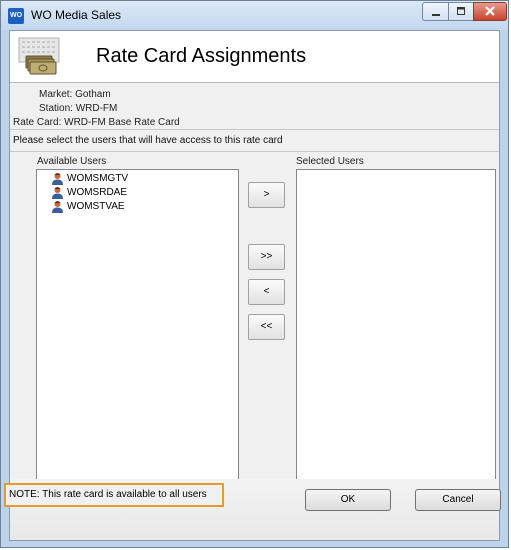 Image resolution: width=511 pixels, height=550 pixels. I want to click on close-icon, so click(490, 11).